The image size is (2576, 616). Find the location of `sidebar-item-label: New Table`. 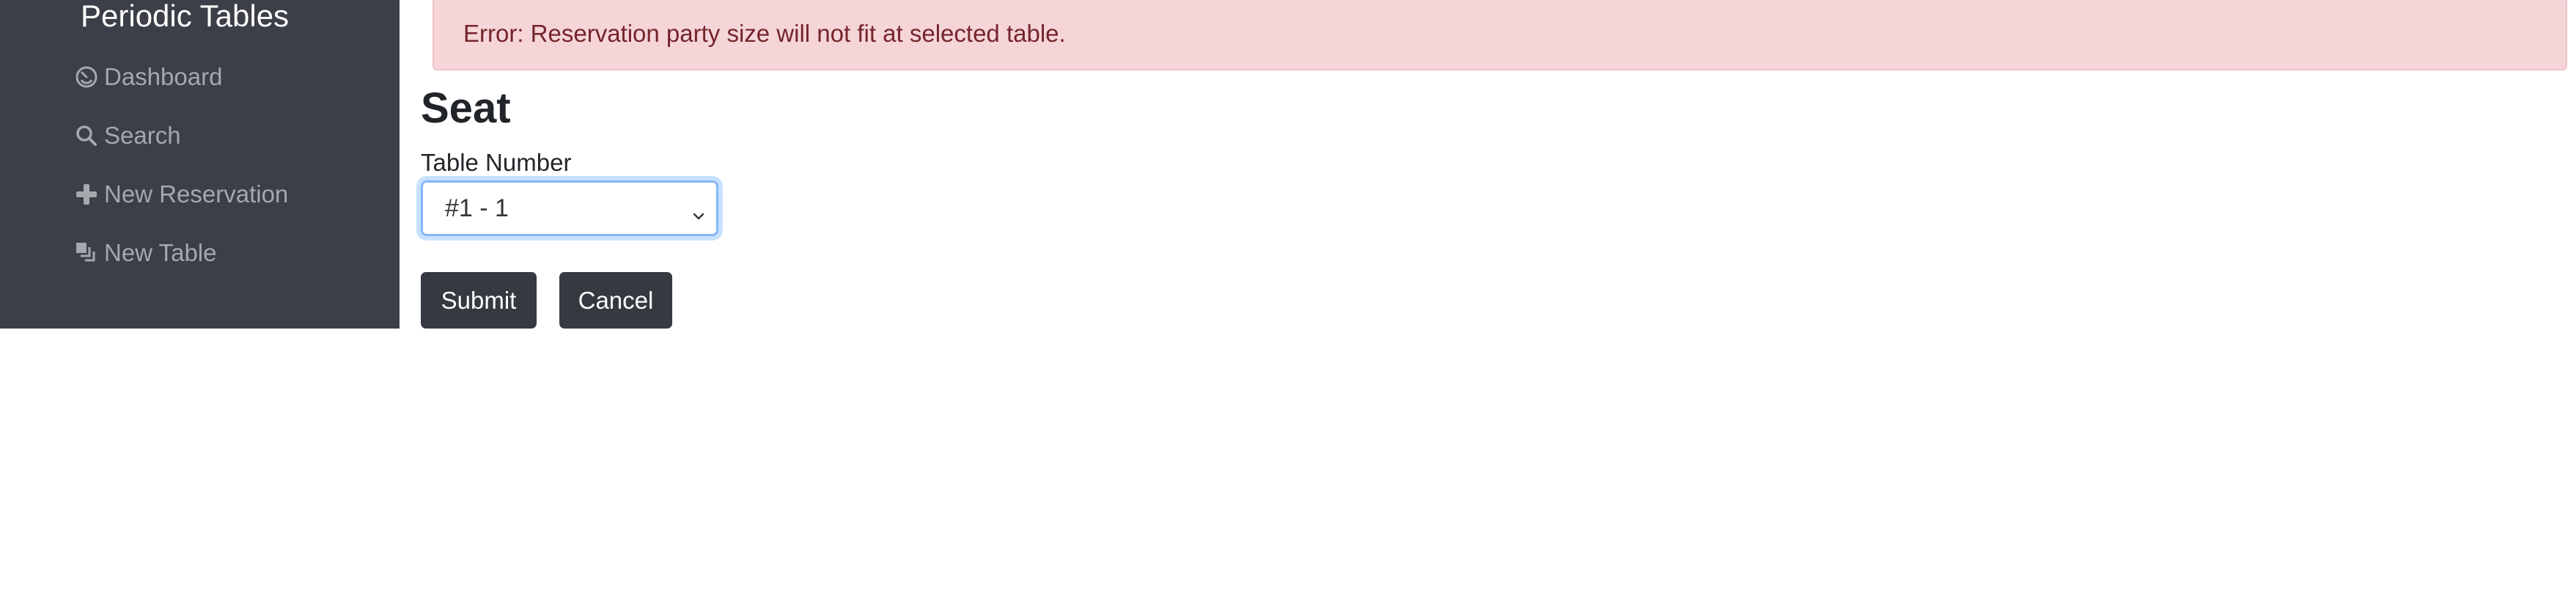

sidebar-item-label: New Table is located at coordinates (160, 252).